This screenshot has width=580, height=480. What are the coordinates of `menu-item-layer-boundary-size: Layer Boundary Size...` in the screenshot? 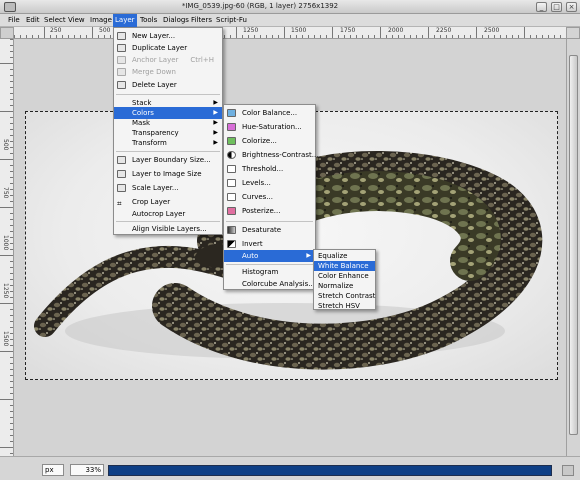 It's located at (168, 160).